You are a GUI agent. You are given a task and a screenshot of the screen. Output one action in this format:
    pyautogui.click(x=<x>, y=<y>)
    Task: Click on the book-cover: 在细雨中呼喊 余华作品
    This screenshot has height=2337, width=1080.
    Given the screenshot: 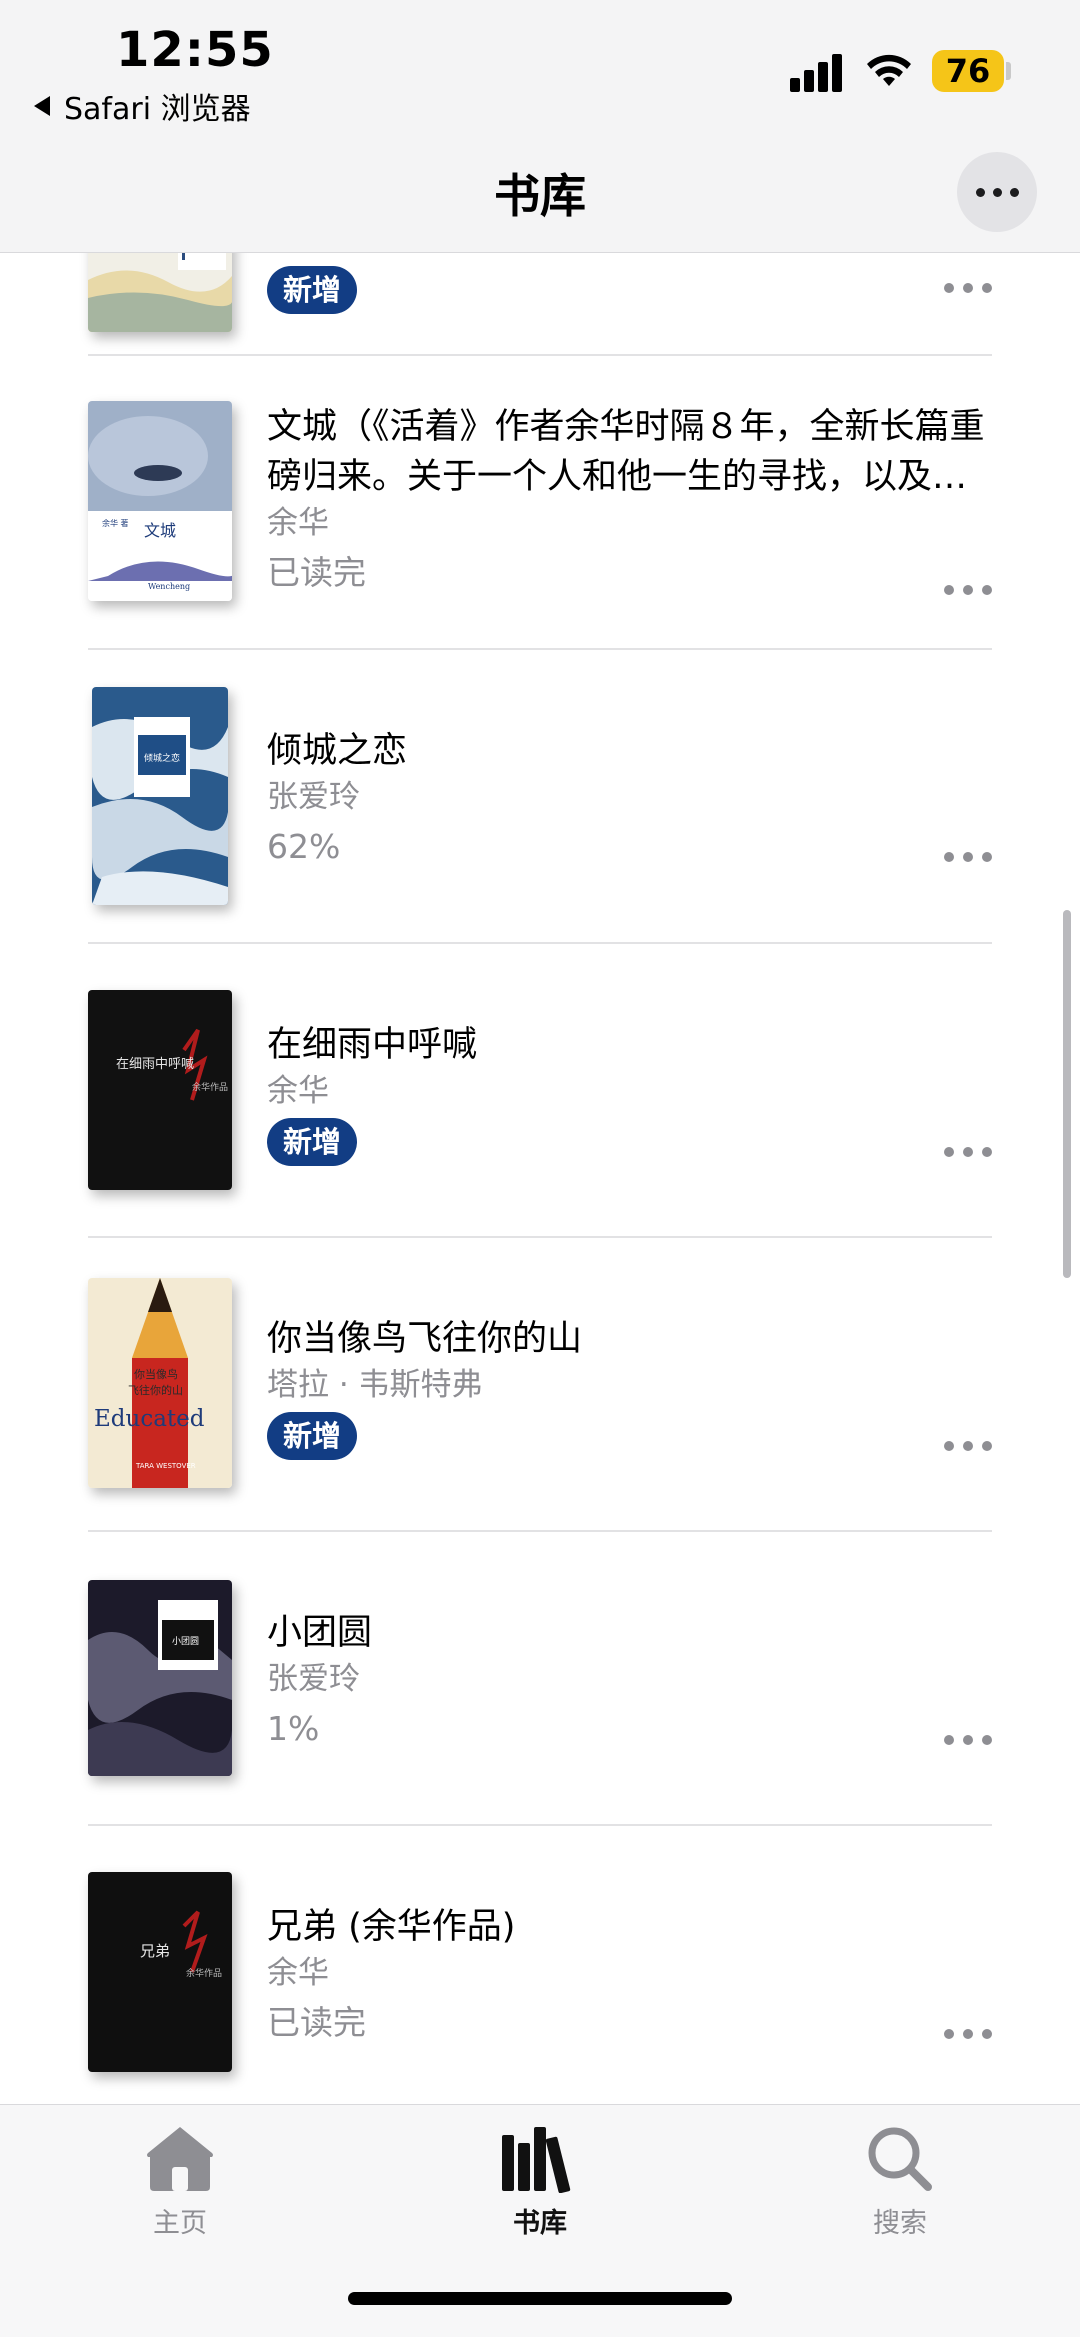 What is the action you would take?
    pyautogui.click(x=160, y=1090)
    